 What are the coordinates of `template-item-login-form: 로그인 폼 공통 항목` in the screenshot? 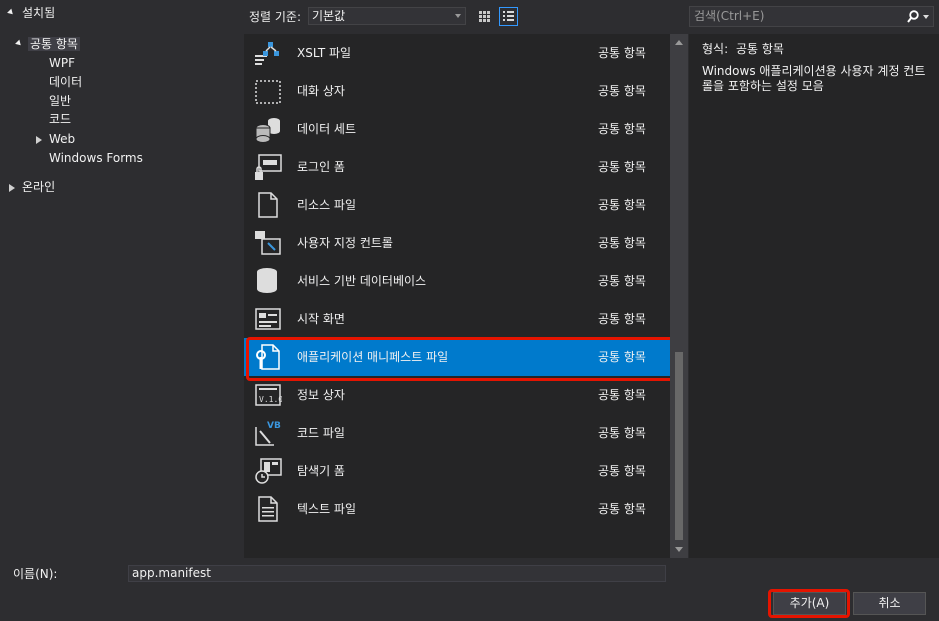 It's located at (457, 167).